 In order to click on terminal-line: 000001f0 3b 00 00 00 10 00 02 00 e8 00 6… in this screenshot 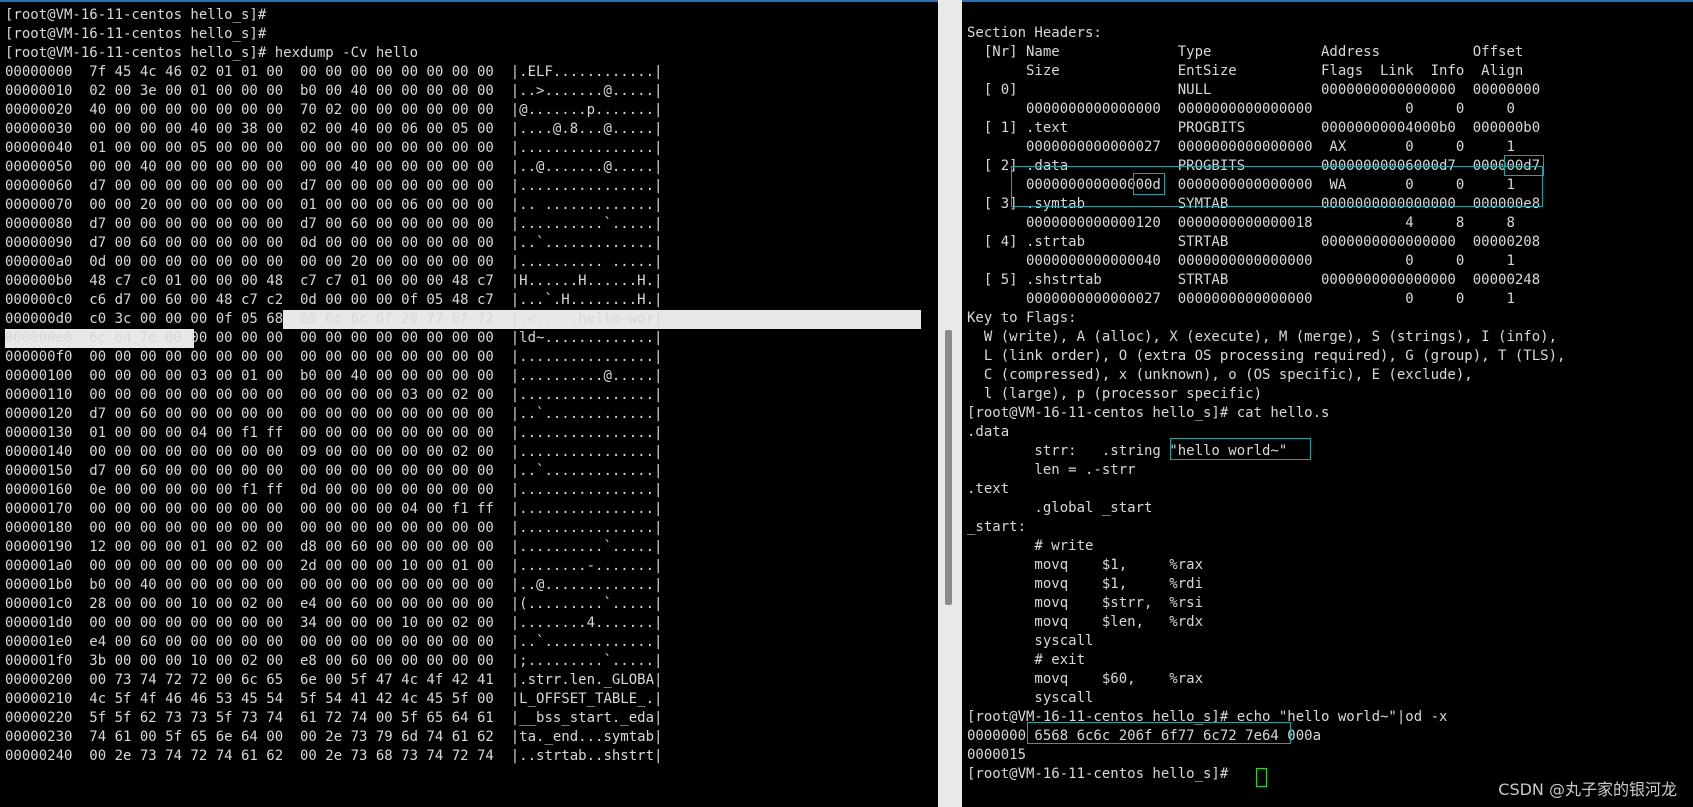, I will do `click(334, 661)`.